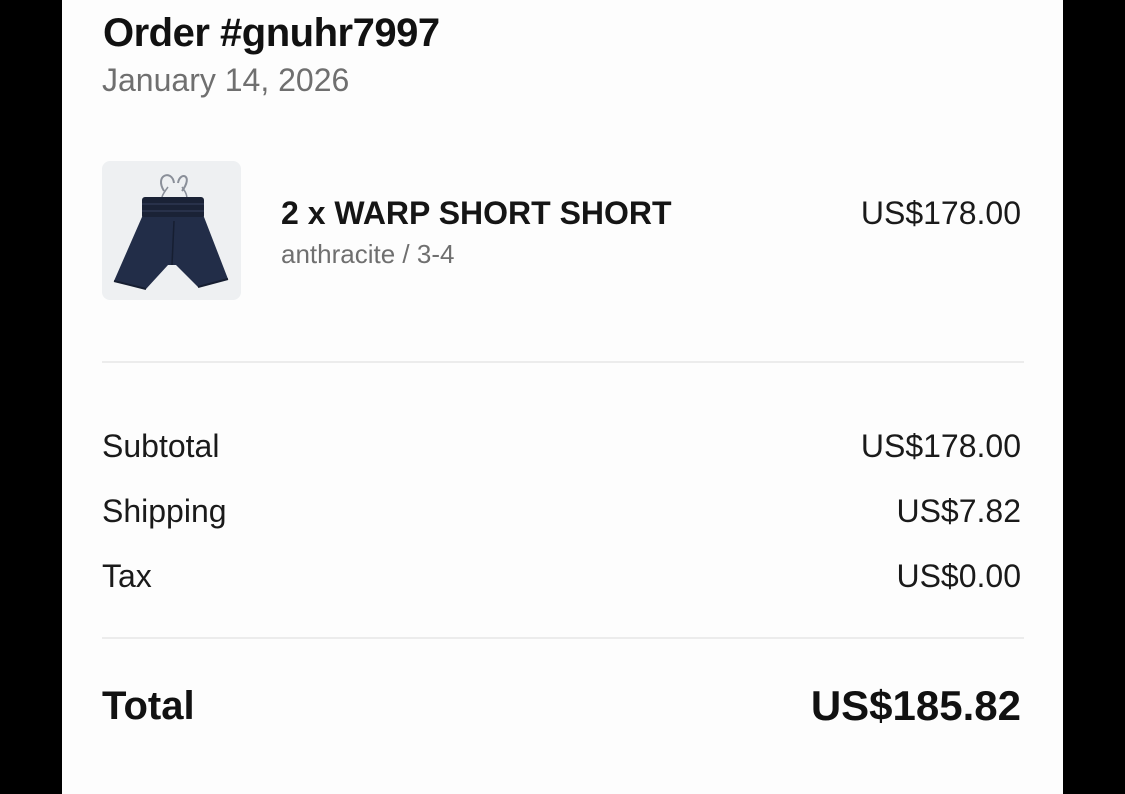  I want to click on item-name: 2 x WARP SHORT SHORT, so click(476, 213).